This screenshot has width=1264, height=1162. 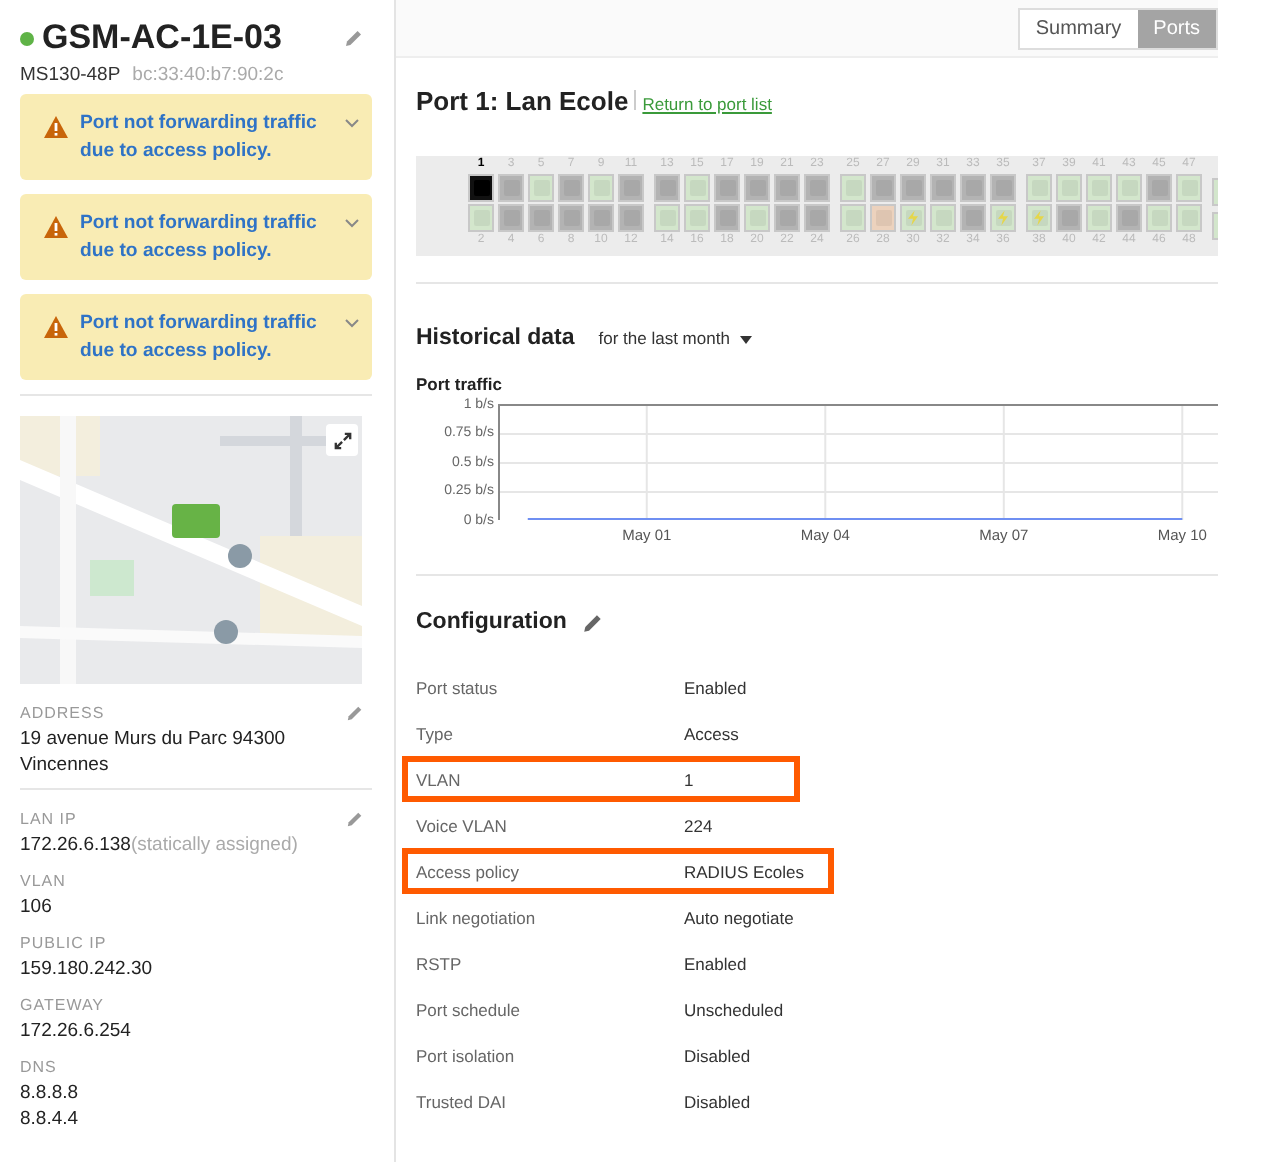 I want to click on caret-icon, so click(x=746, y=339).